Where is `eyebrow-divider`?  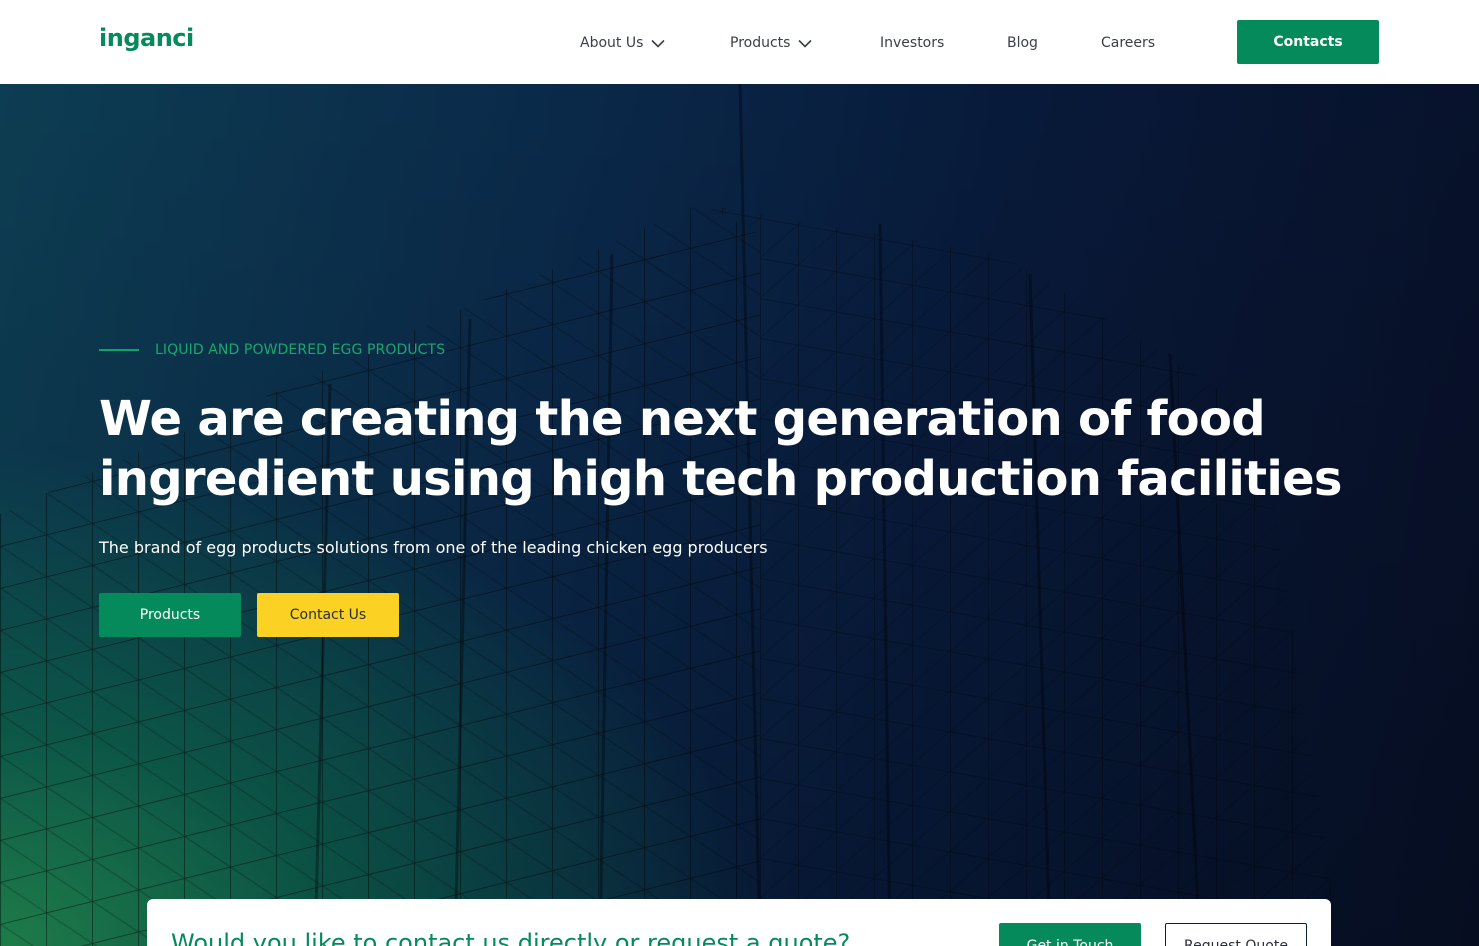 eyebrow-divider is located at coordinates (119, 350).